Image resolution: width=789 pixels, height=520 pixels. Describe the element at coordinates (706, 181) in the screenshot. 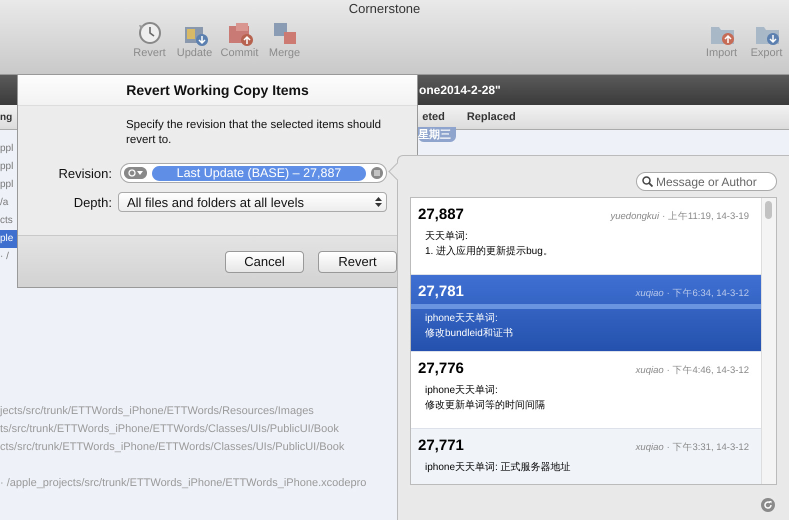

I see `search-field: Message or Author` at that location.